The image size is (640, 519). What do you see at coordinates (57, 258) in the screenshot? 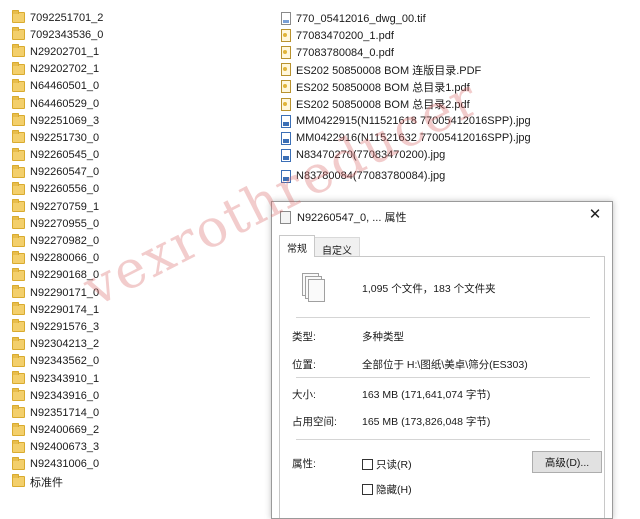
I see `folder-item: N92280066_0` at bounding box center [57, 258].